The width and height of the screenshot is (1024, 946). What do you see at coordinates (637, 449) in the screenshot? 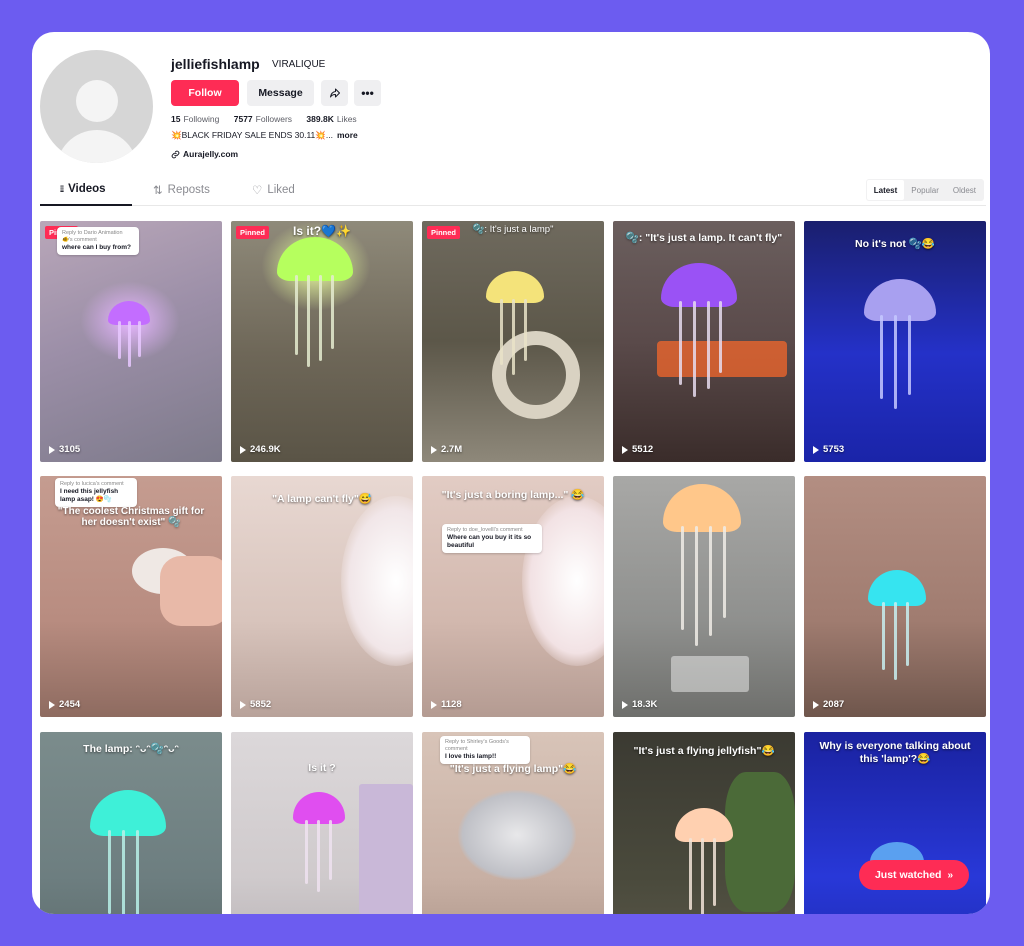
I see `view-count: 5512` at bounding box center [637, 449].